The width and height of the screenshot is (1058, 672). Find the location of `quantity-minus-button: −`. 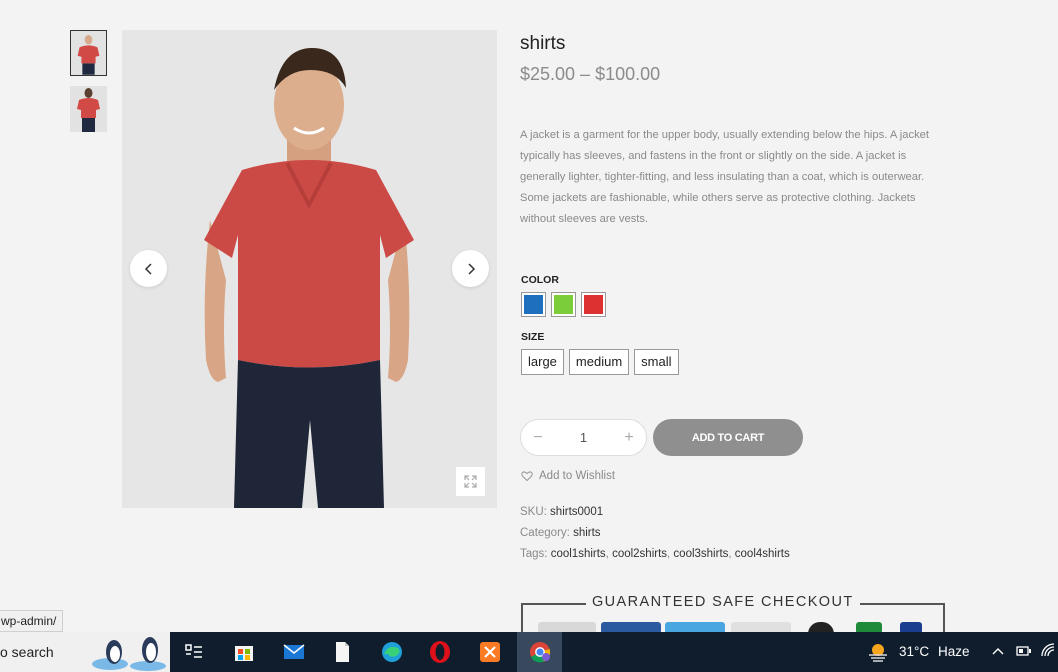

quantity-minus-button: − is located at coordinates (538, 438).